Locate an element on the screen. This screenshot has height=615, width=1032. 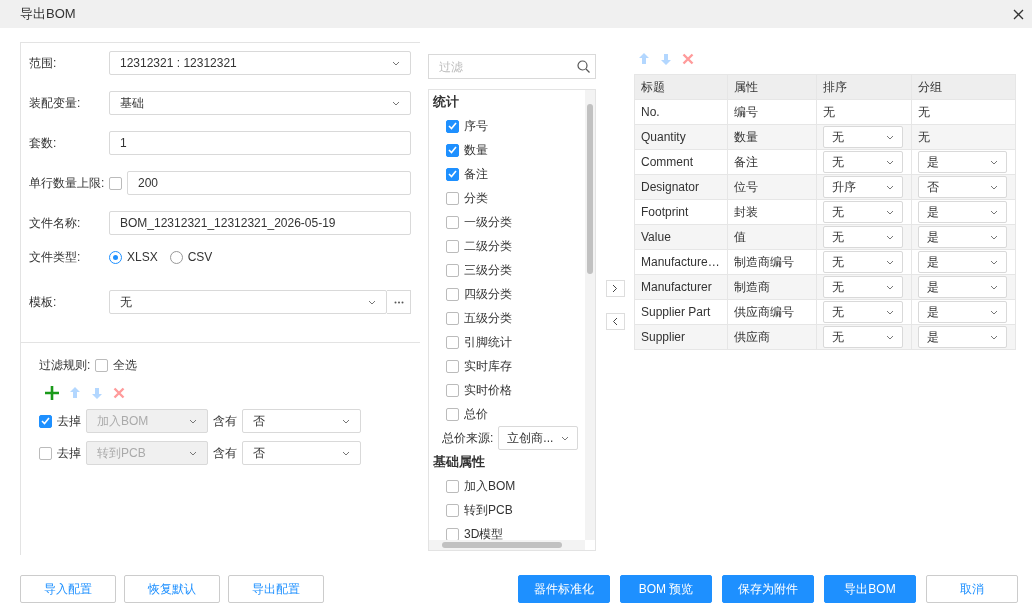
search-icon is located at coordinates (583, 66).